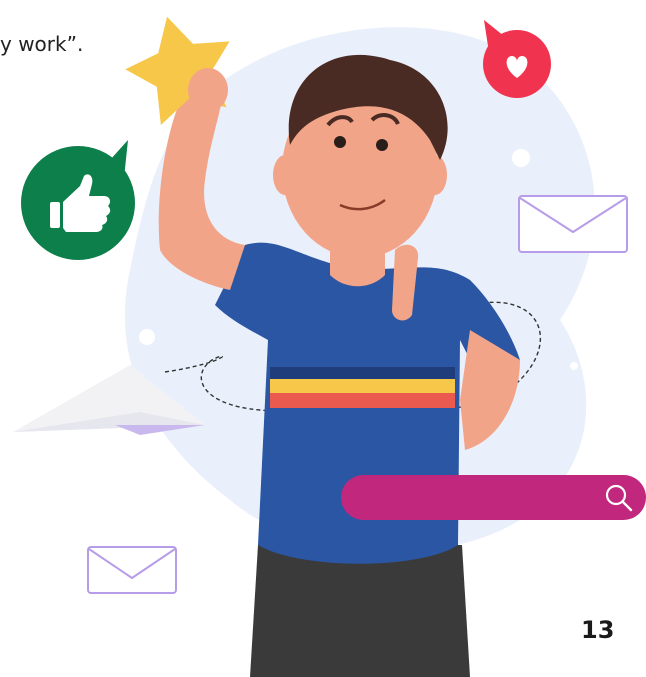  What do you see at coordinates (78, 200) in the screenshot?
I see `thumbs-up-badge` at bounding box center [78, 200].